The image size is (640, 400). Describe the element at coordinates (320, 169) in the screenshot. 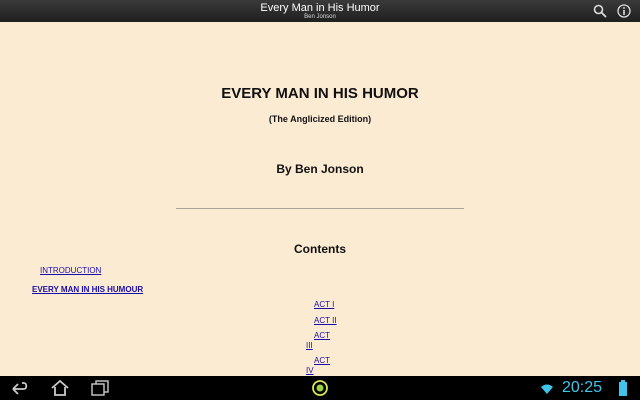

I see `author-label: By Ben Jonson` at that location.